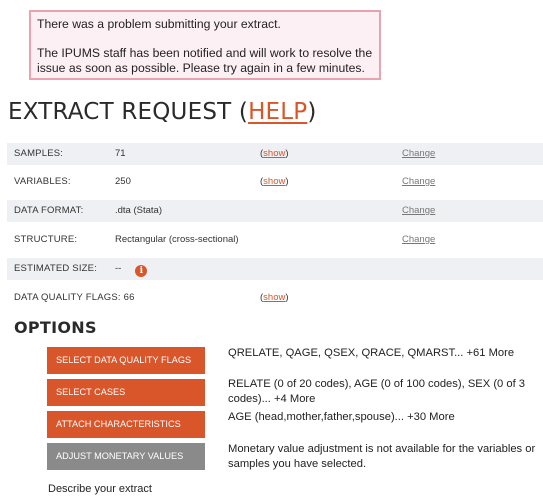 This screenshot has height=499, width=543. I want to click on data-format-label: DATA FORMAT:, so click(49, 210).